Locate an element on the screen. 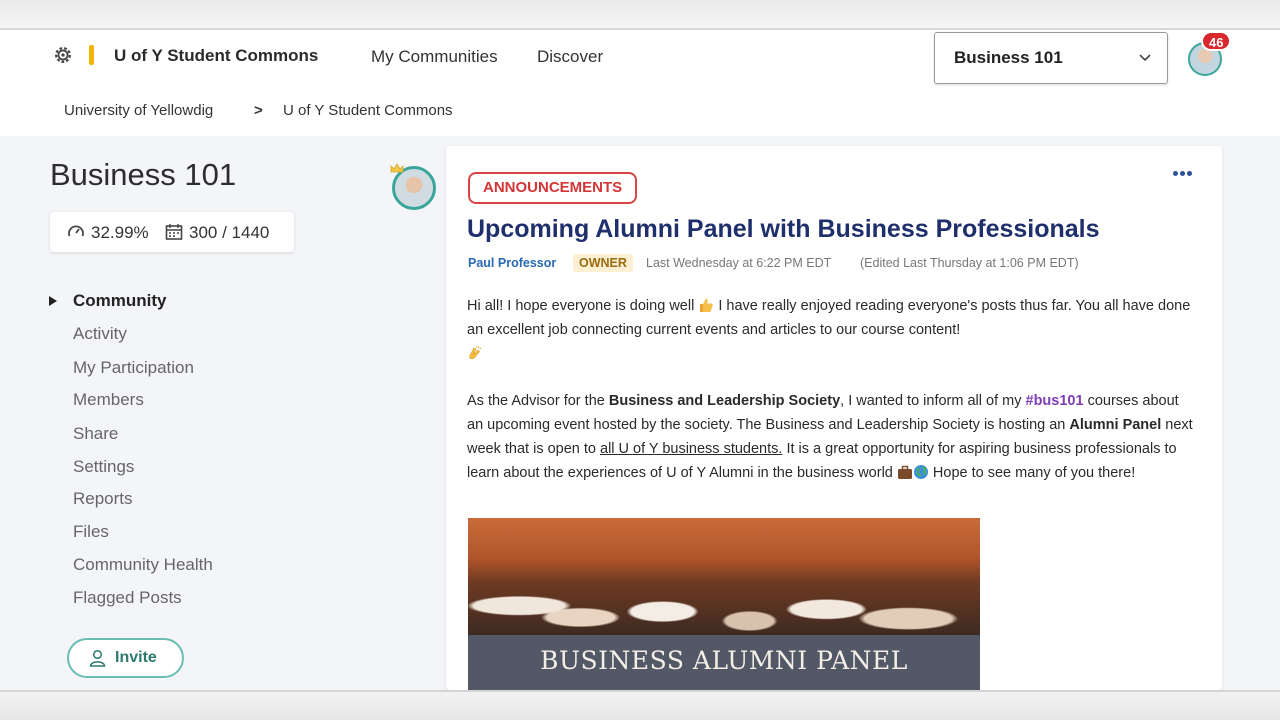 Image resolution: width=1280 pixels, height=720 pixels. gauge-icon is located at coordinates (76, 231).